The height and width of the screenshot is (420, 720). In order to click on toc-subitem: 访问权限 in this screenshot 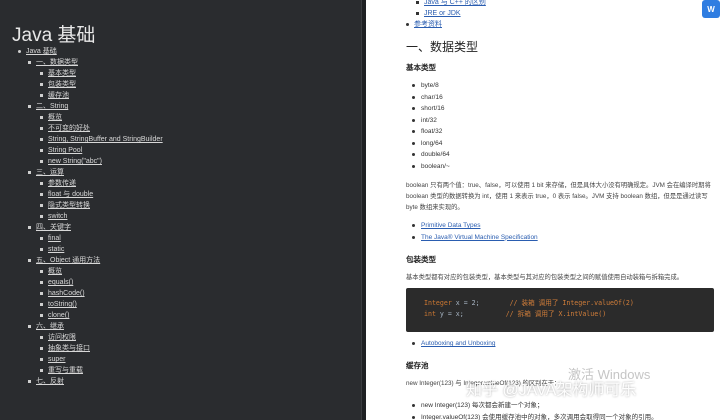, I will do `click(101, 337)`.